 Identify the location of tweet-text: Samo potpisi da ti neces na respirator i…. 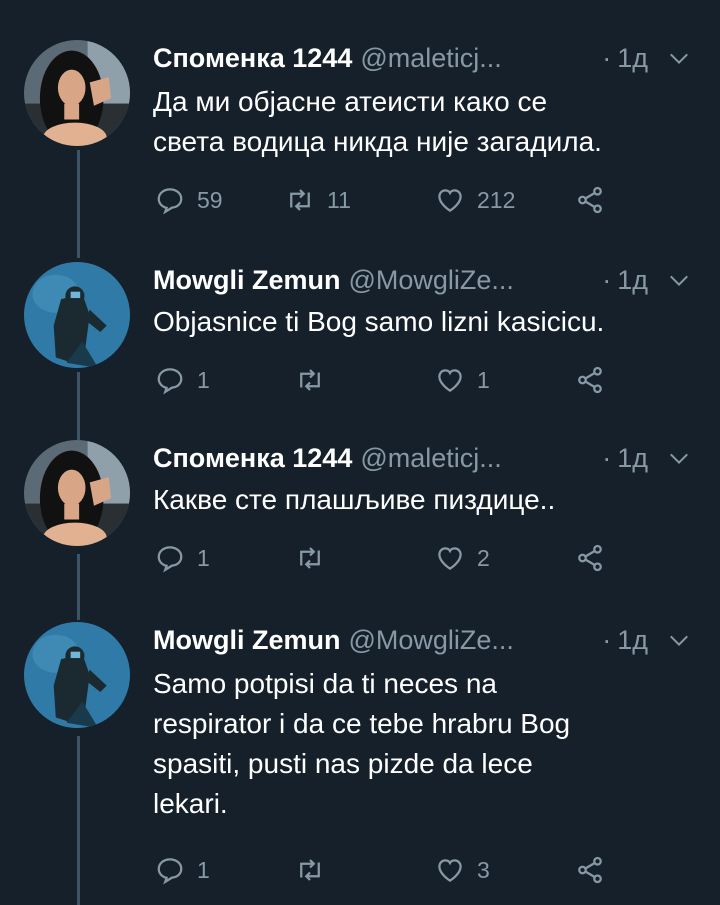
(433, 744).